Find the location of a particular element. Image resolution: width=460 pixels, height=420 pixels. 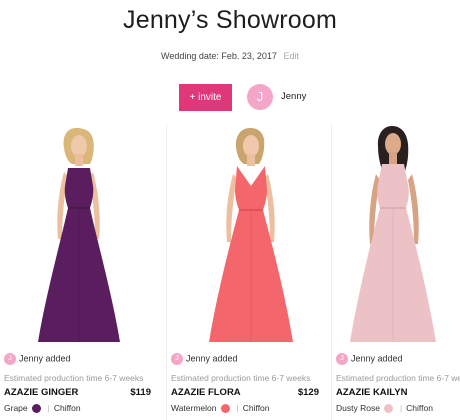

color-fabric-row: Grape | Chiffon is located at coordinates (42, 408).